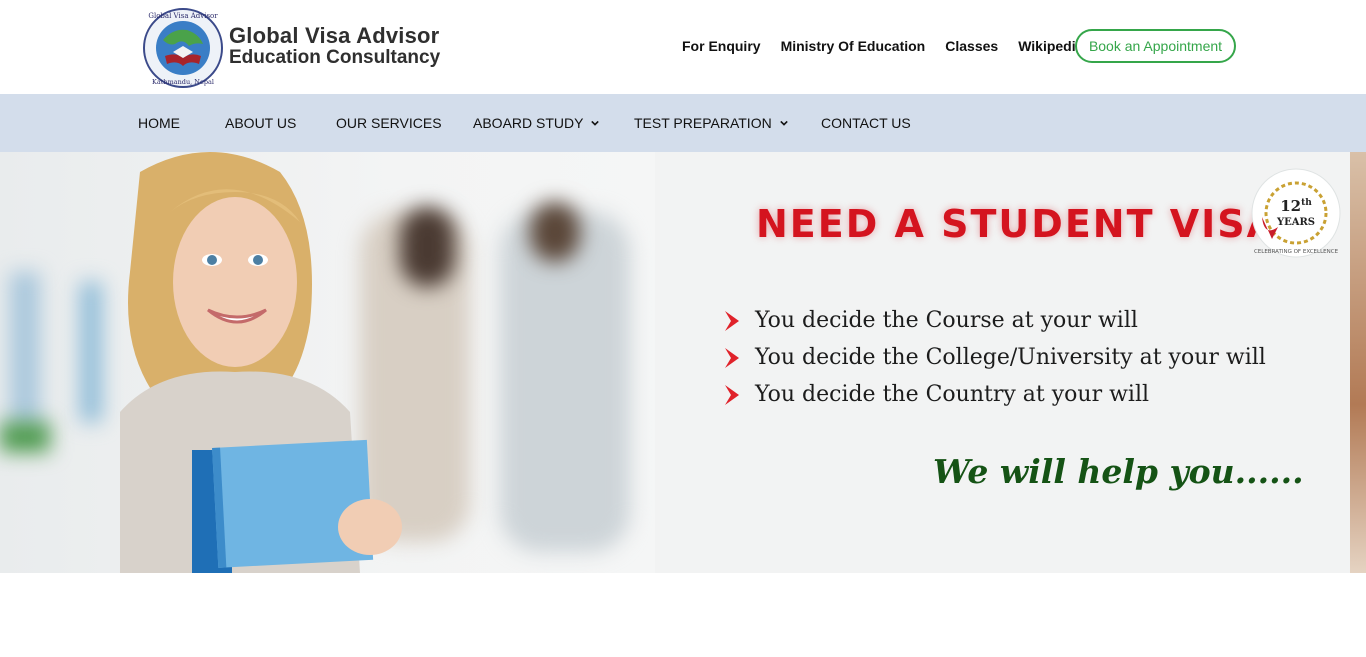 The height and width of the screenshot is (657, 1366). I want to click on link-wikipedia: Wikipedia, so click(1050, 46).